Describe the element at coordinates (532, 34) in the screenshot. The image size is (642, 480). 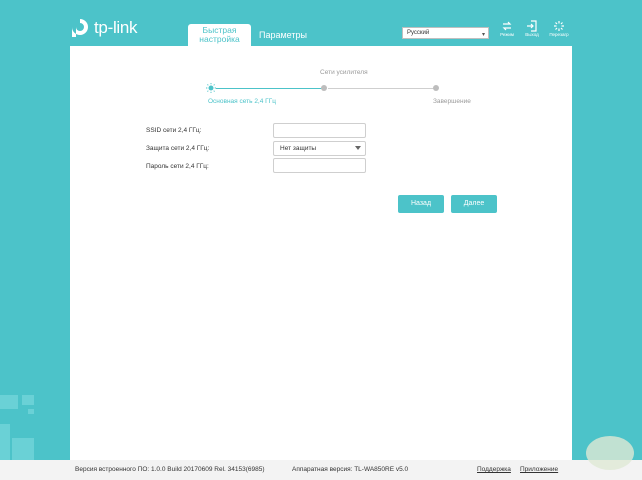
I see `logout-label: Выход` at that location.